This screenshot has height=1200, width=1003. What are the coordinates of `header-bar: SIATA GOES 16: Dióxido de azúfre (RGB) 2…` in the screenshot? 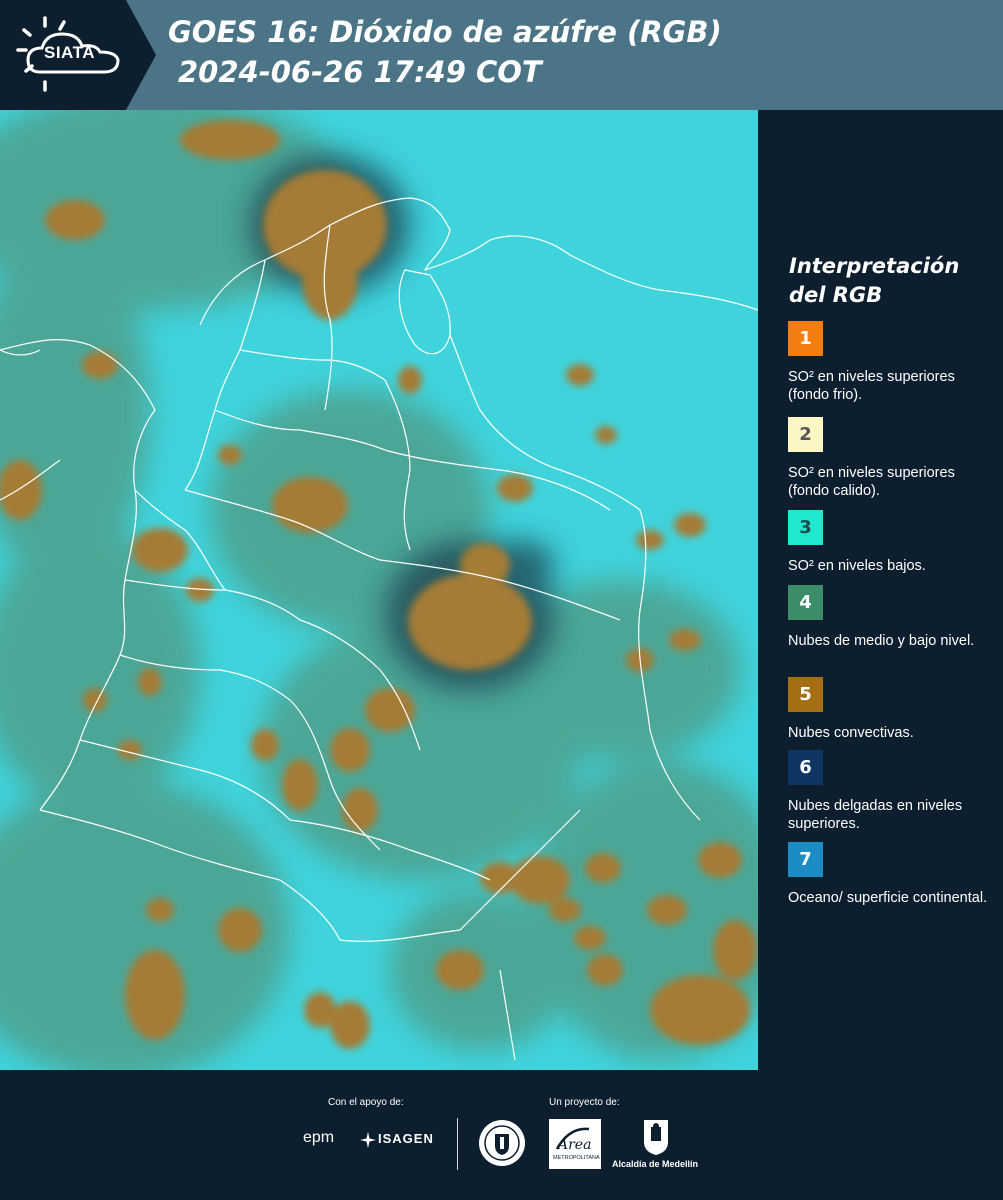 It's located at (501, 55).